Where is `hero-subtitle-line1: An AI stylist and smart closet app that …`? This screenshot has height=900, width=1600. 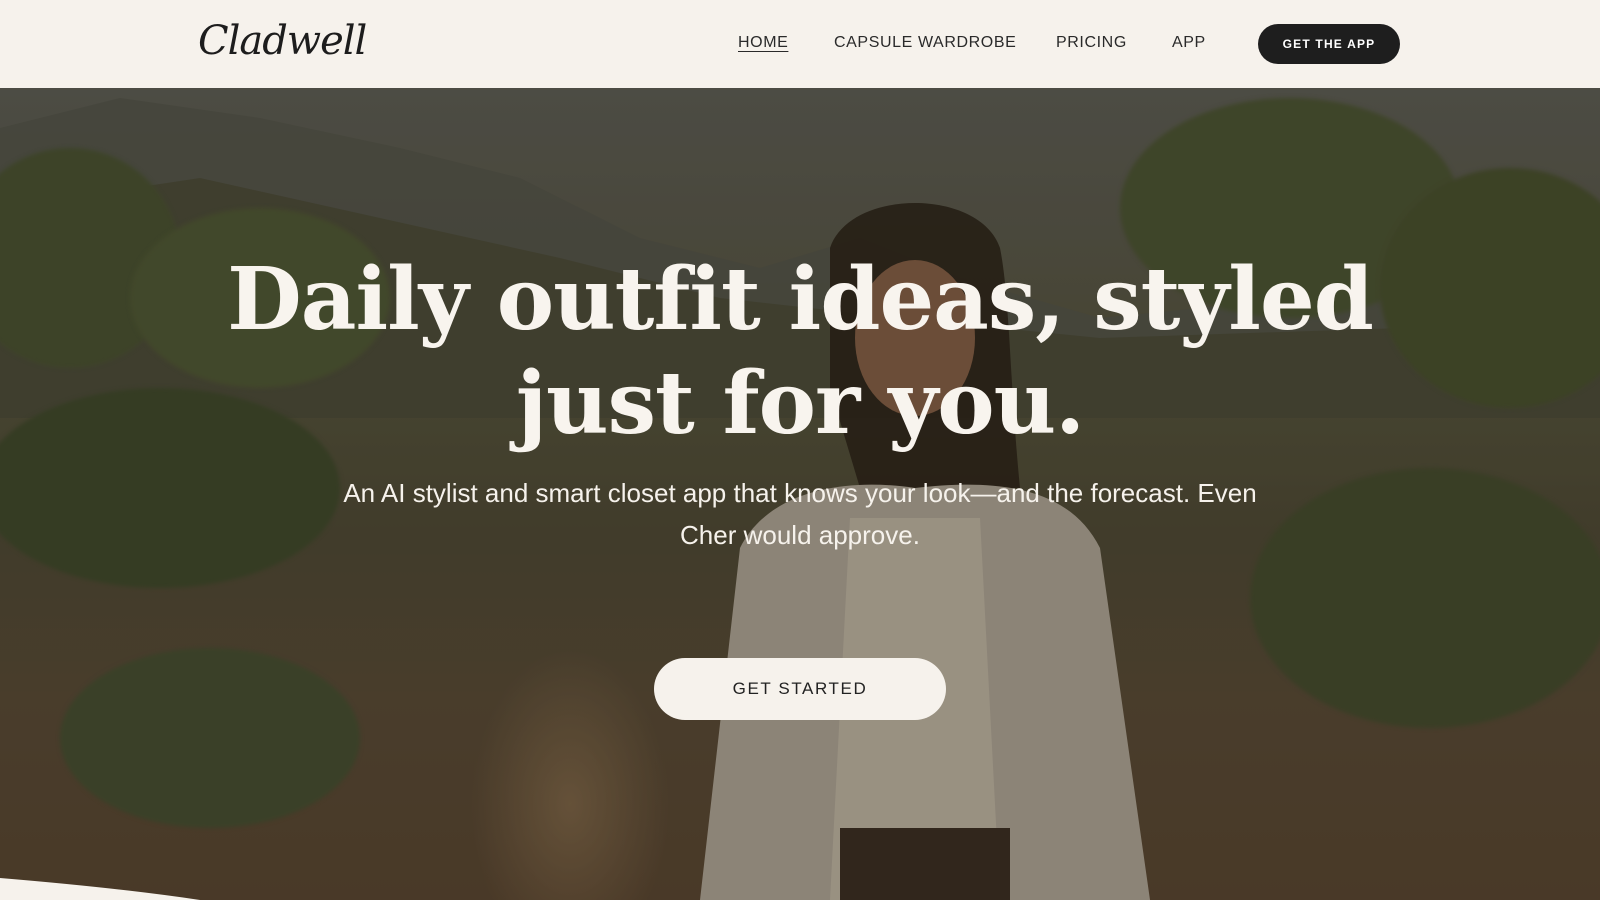 hero-subtitle-line1: An AI stylist and smart closet app that … is located at coordinates (800, 493).